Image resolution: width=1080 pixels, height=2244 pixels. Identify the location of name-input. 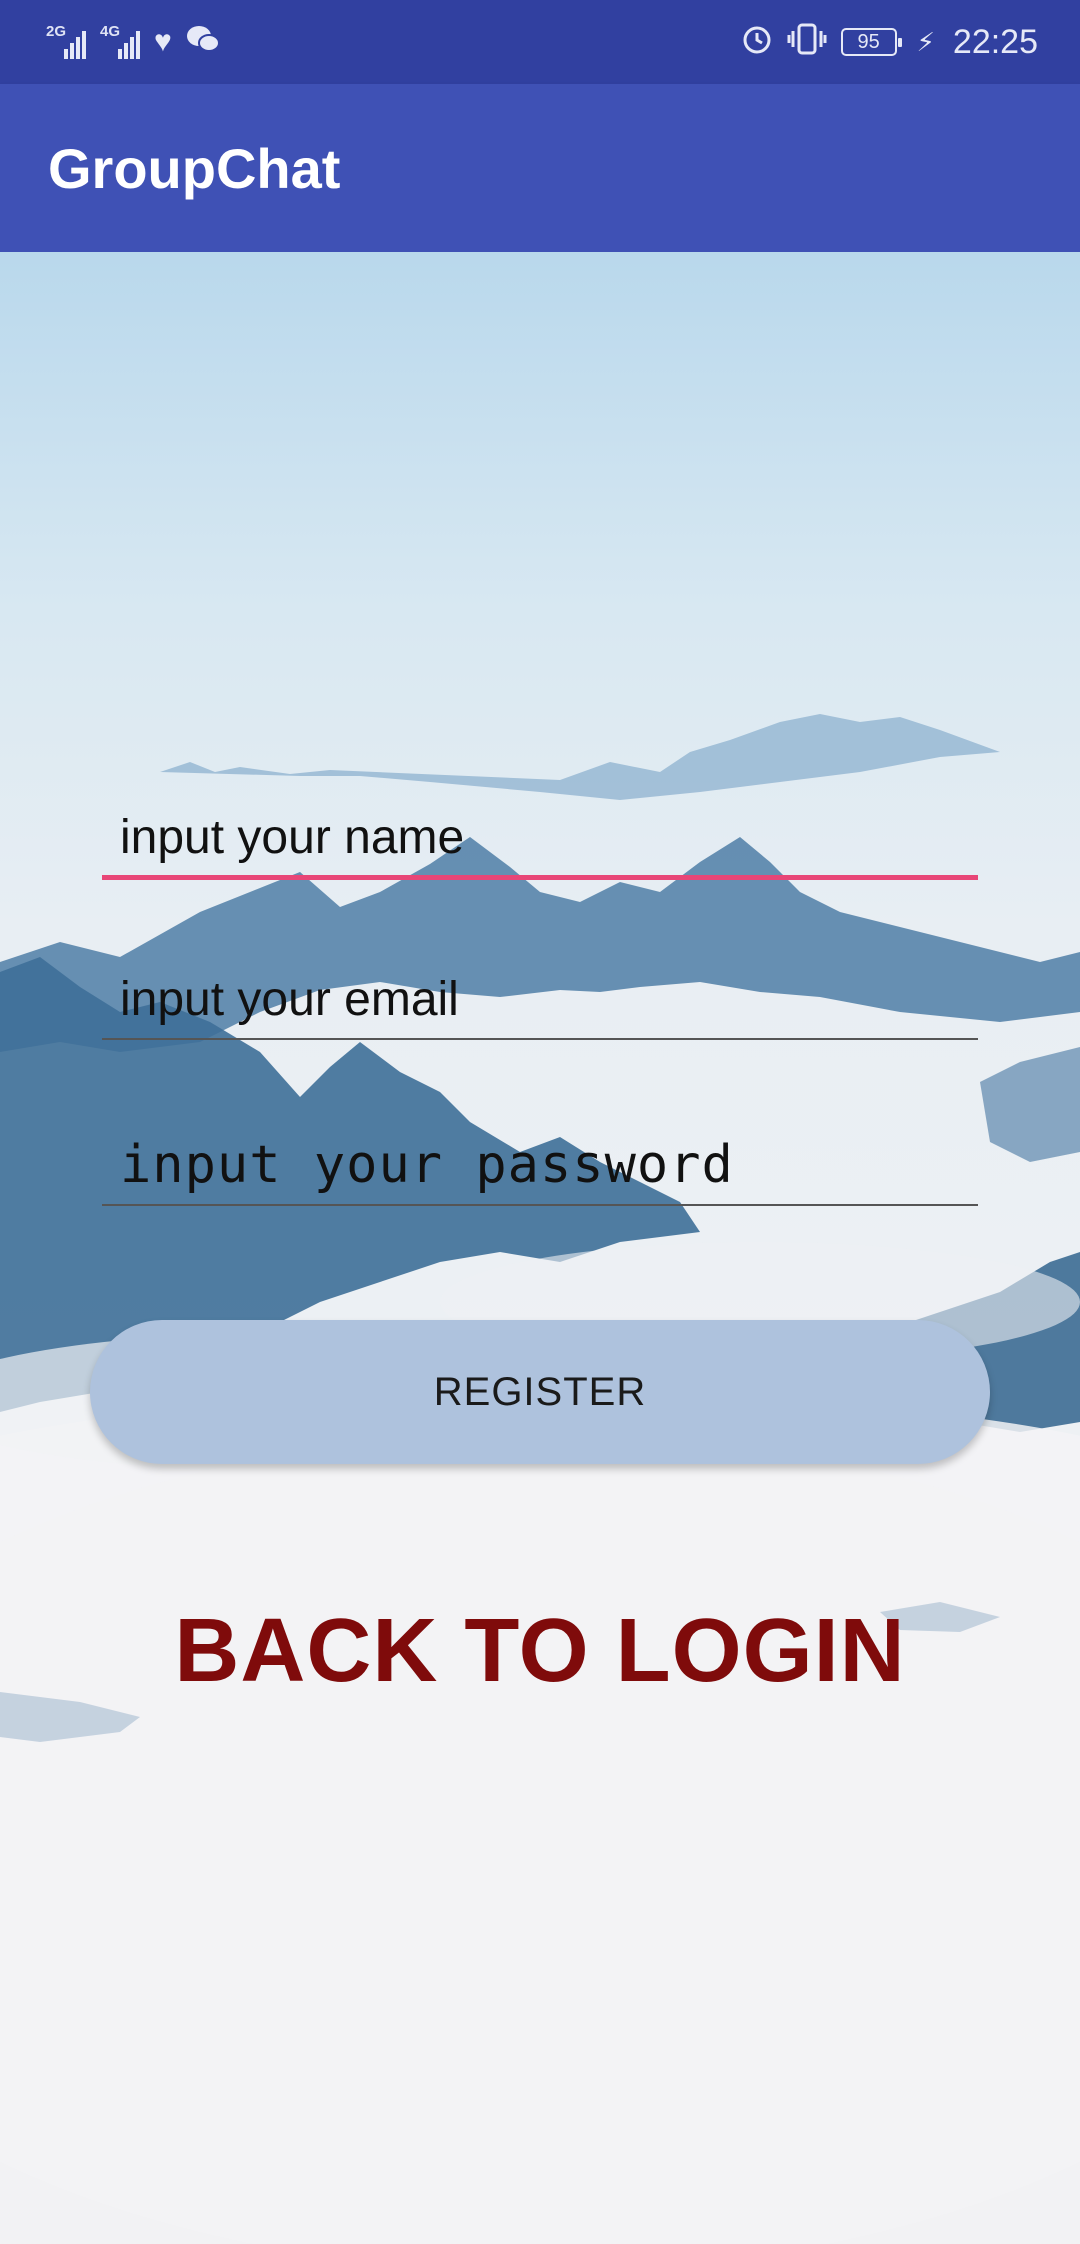
(540, 840).